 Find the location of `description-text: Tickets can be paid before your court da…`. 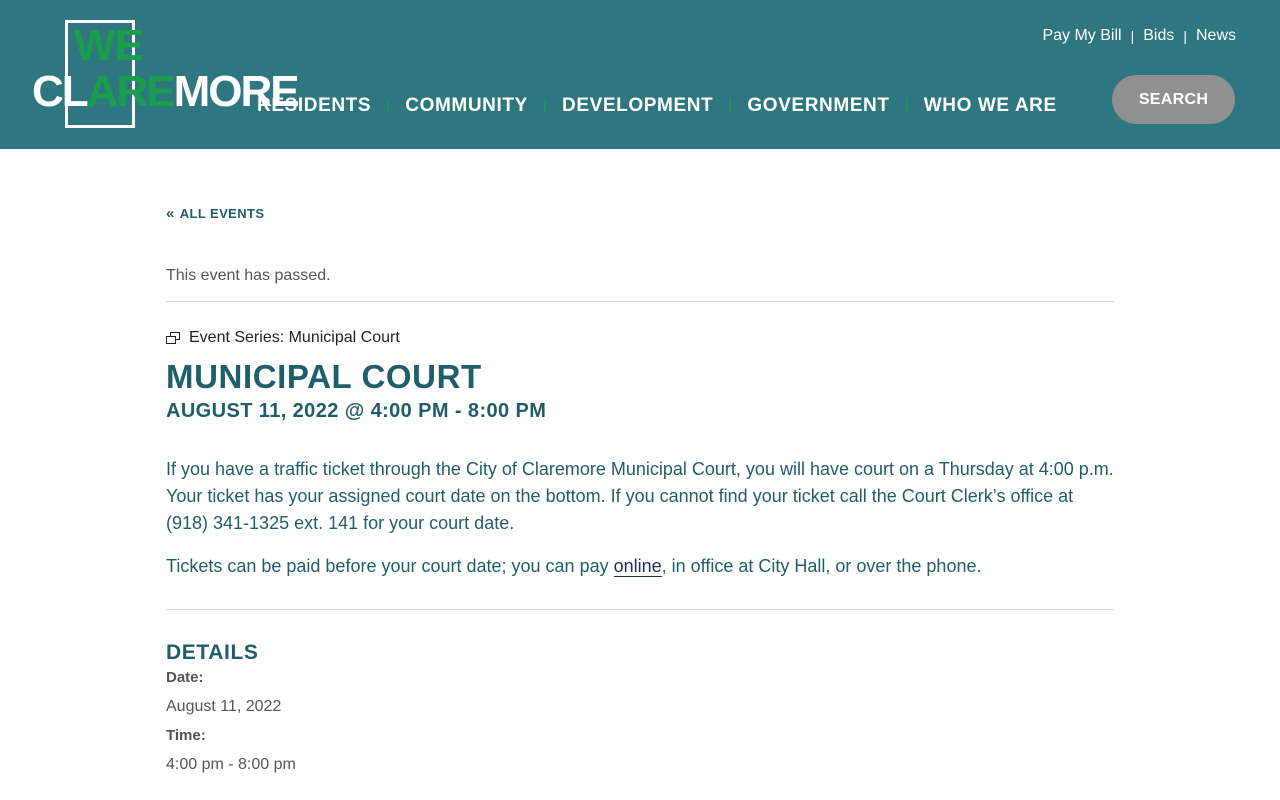

description-text: Tickets can be paid before your court da… is located at coordinates (390, 566).